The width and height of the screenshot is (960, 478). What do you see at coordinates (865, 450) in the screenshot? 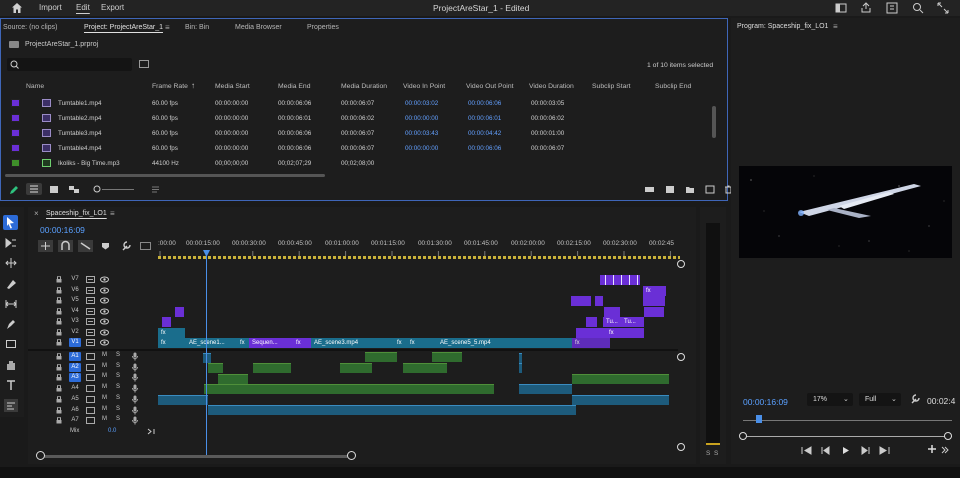
I see `step-forward-icon` at bounding box center [865, 450].